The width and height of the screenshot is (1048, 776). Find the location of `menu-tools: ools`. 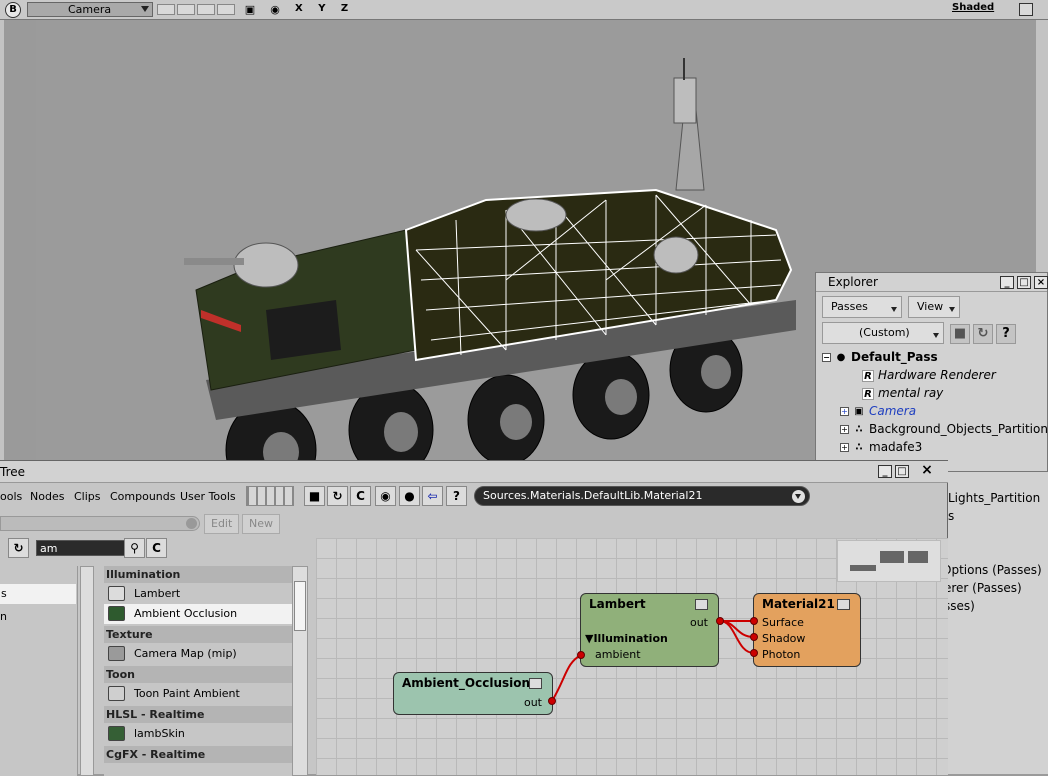

menu-tools: ools is located at coordinates (11, 496).